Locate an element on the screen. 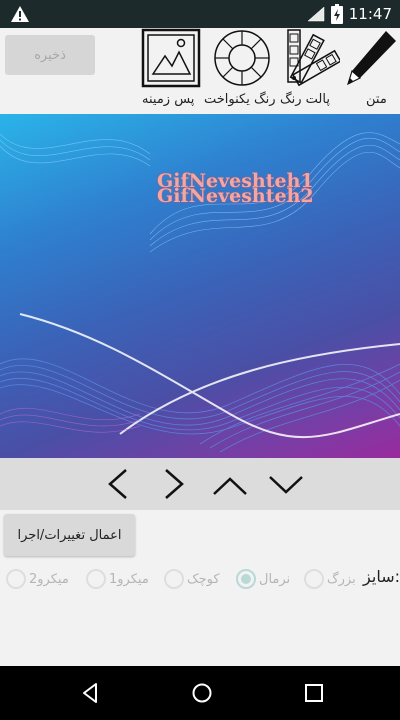 This screenshot has height=720, width=400. tool-text: متن is located at coordinates (372, 71).